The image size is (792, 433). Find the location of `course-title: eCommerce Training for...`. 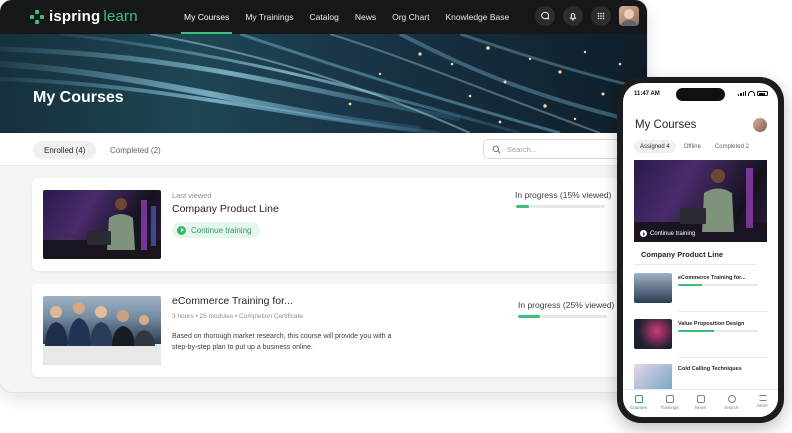

course-title: eCommerce Training for... is located at coordinates (232, 301).